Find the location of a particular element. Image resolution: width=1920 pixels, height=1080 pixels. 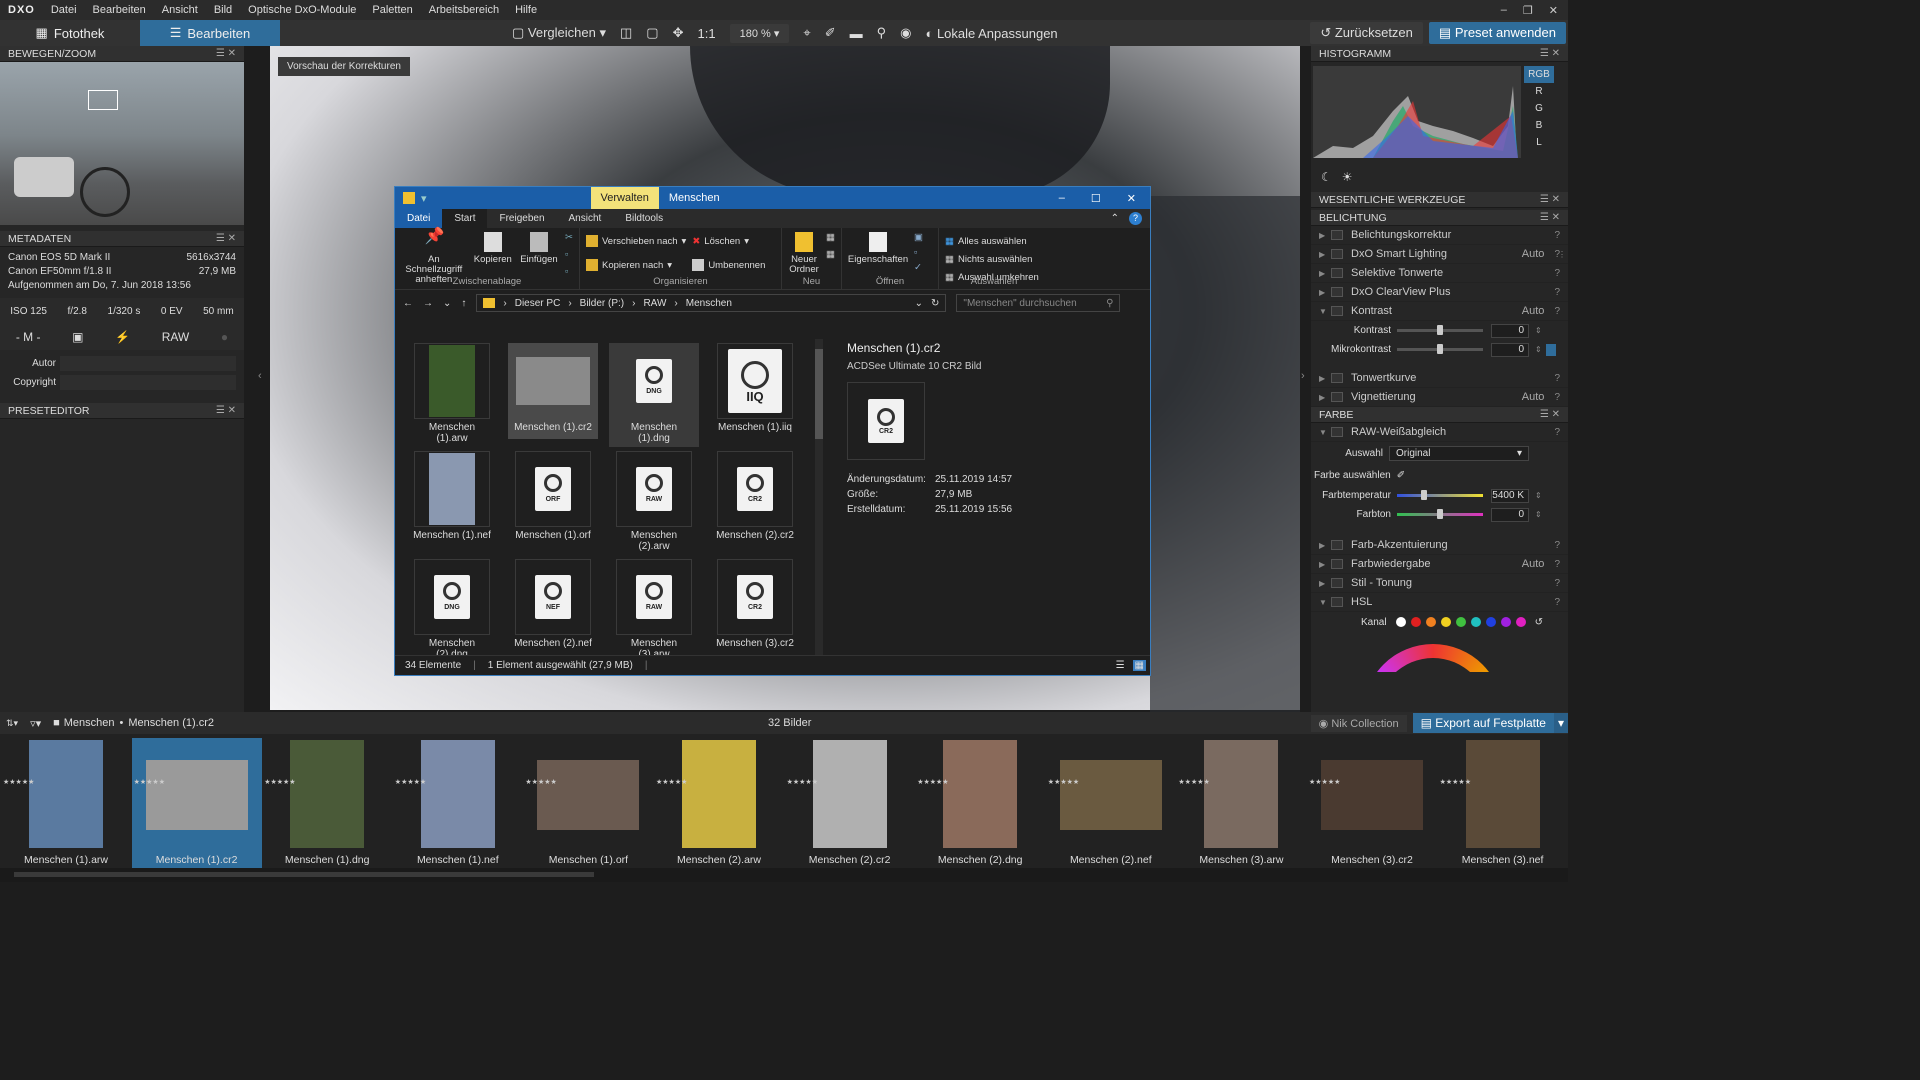

scrollbar-thumb is located at coordinates (819, 394).